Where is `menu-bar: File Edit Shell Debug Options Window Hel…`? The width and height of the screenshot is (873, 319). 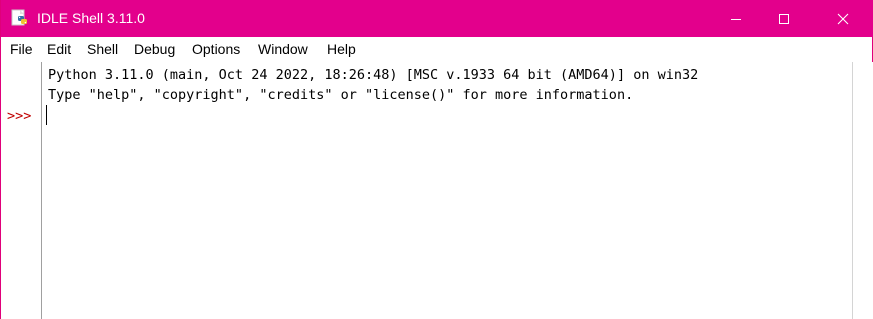
menu-bar: File Edit Shell Debug Options Window Hel… is located at coordinates (436, 49).